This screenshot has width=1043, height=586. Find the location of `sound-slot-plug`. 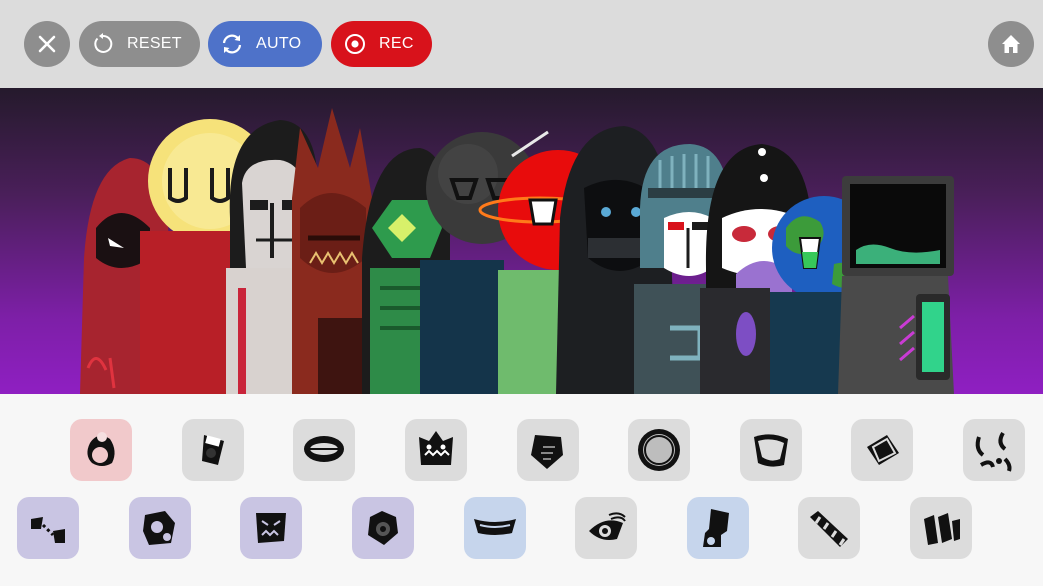

sound-slot-plug is located at coordinates (718, 528).